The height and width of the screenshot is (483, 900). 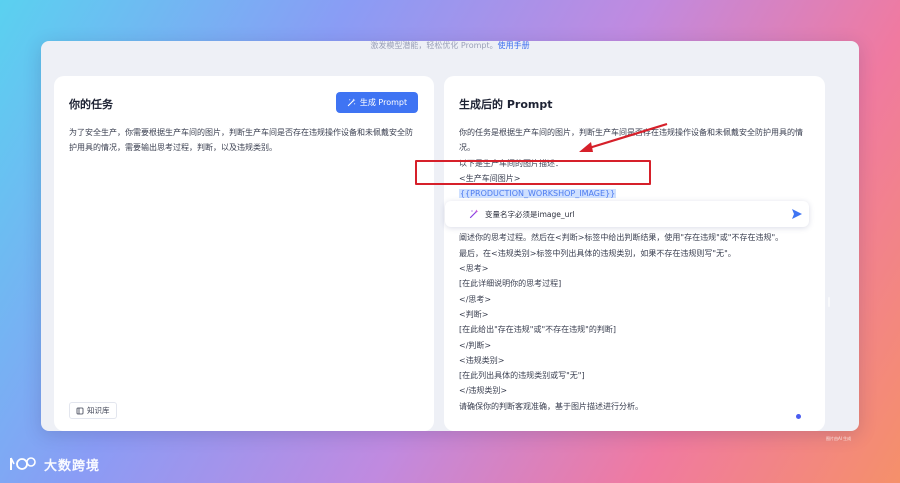 What do you see at coordinates (23, 463) in the screenshot?
I see `logo-icon` at bounding box center [23, 463].